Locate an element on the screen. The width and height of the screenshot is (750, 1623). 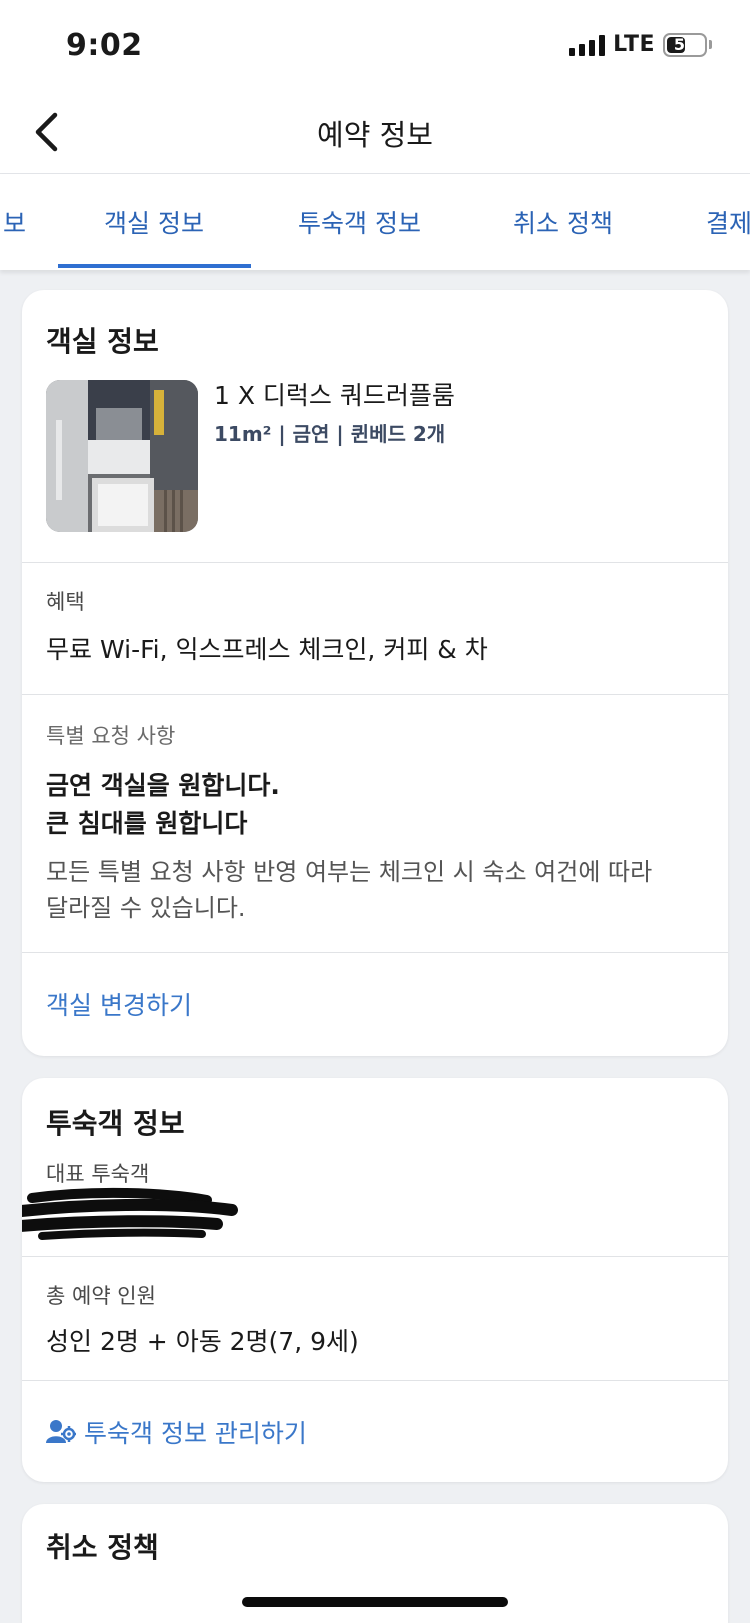
tab-rate-info: 요금 정보 is located at coordinates (13, 222).